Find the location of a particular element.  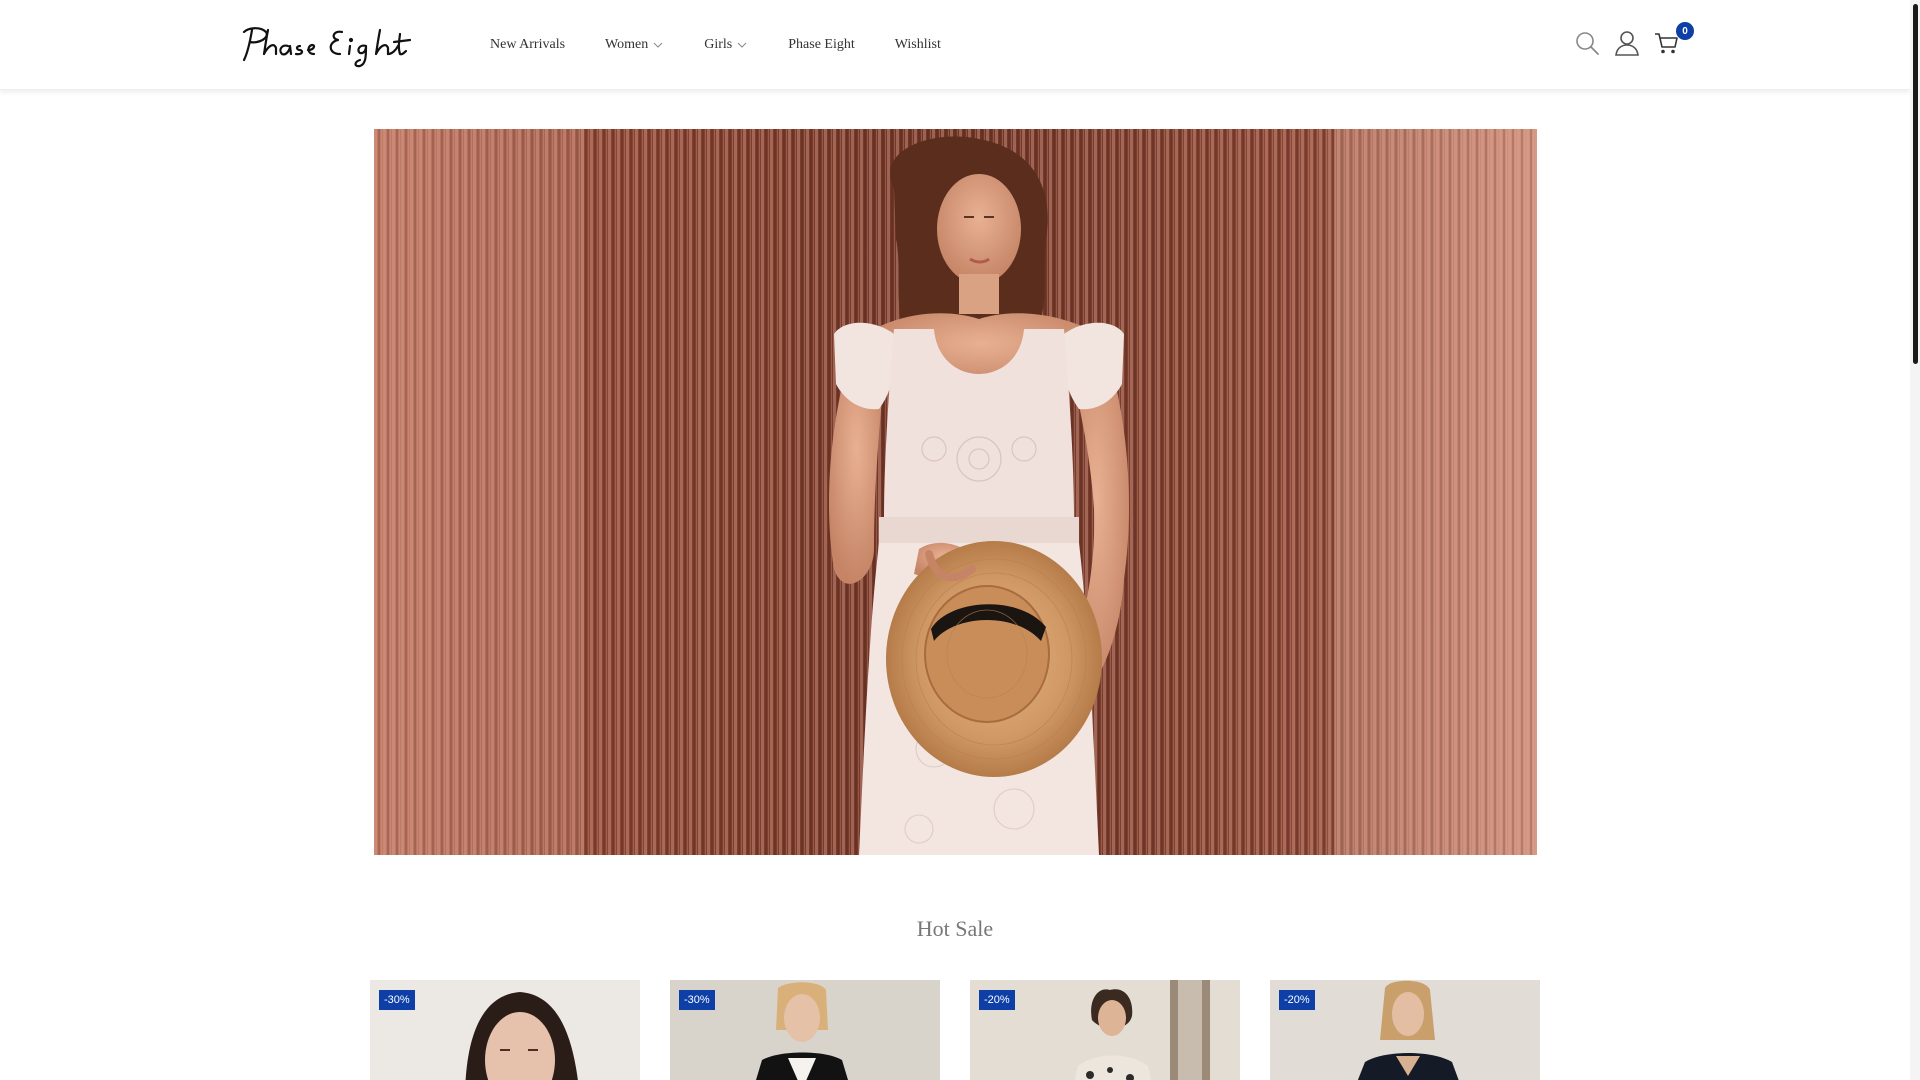

nav-phase-eight-label: Phase Eight is located at coordinates (821, 44).